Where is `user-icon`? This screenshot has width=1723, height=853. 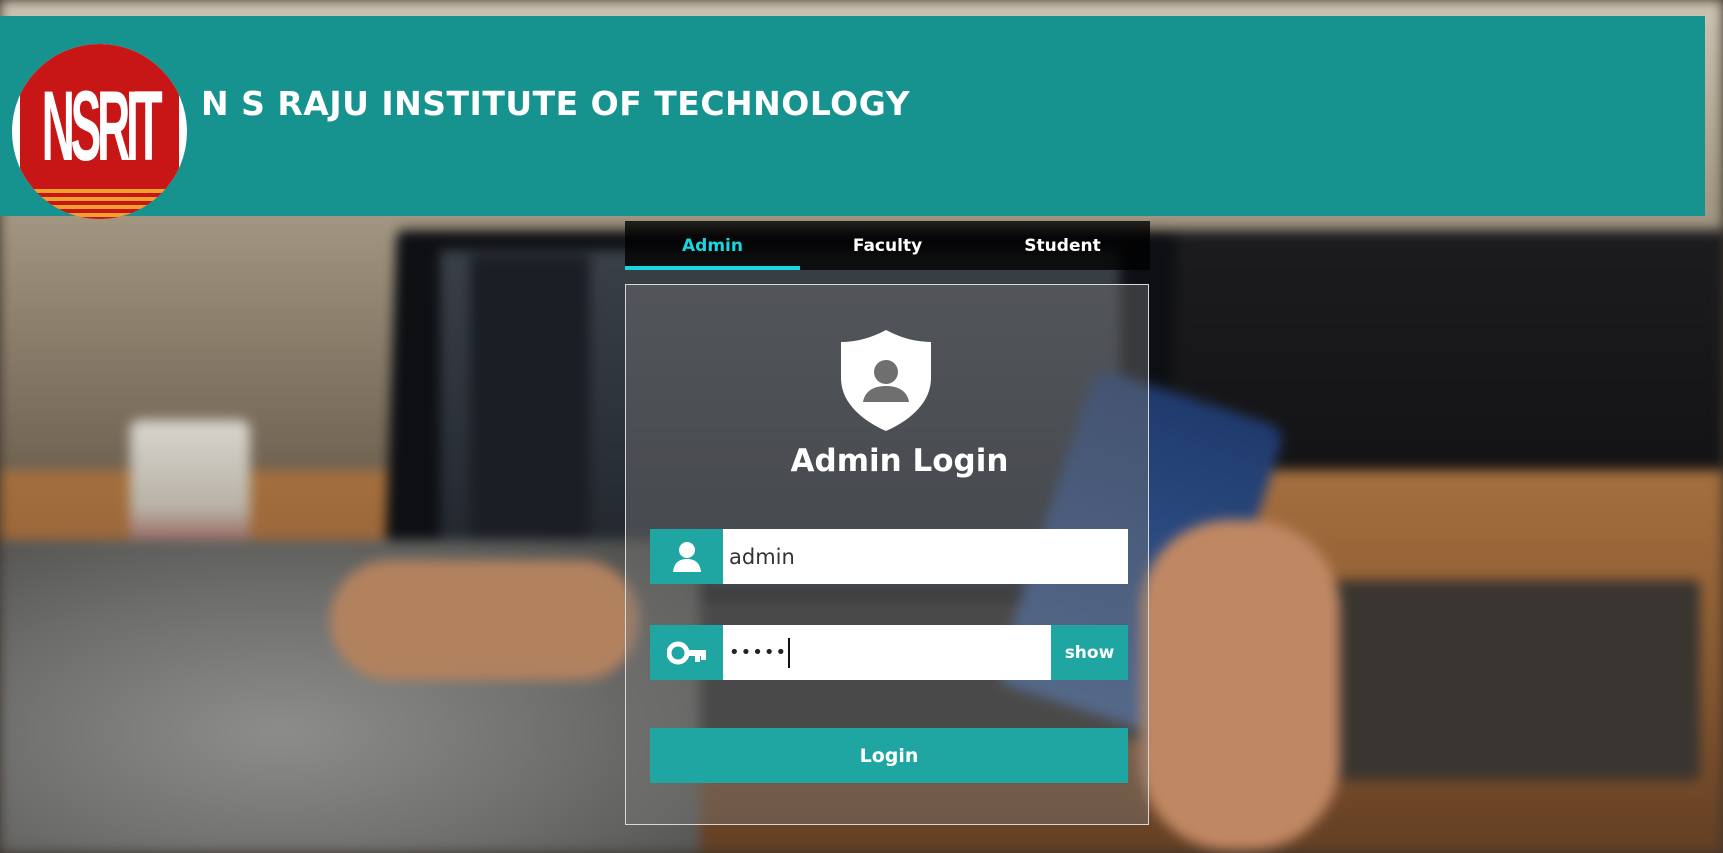 user-icon is located at coordinates (686, 556).